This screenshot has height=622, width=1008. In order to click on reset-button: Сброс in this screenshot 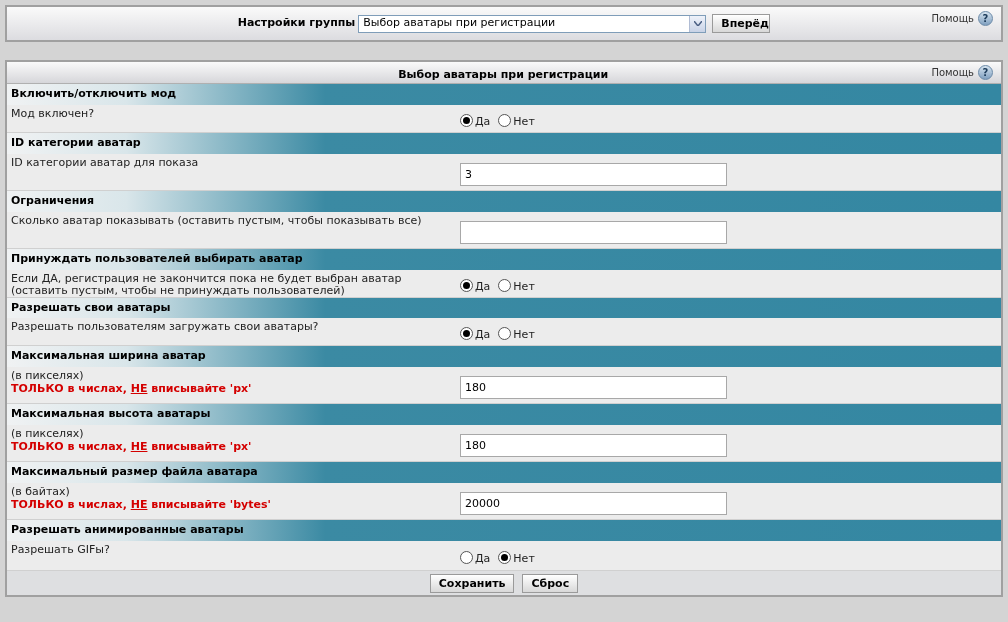, I will do `click(550, 583)`.